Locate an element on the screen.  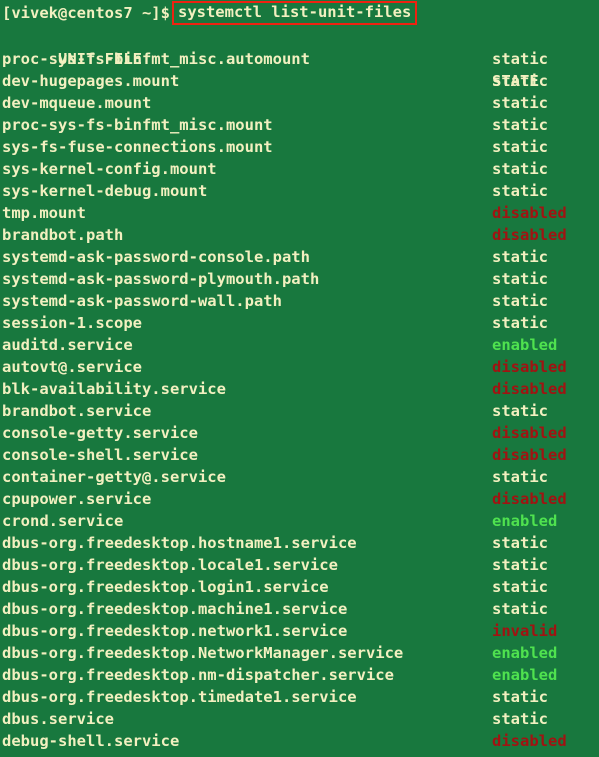
table-row: sys-kernel-debug.mount static is located at coordinates (300, 191).